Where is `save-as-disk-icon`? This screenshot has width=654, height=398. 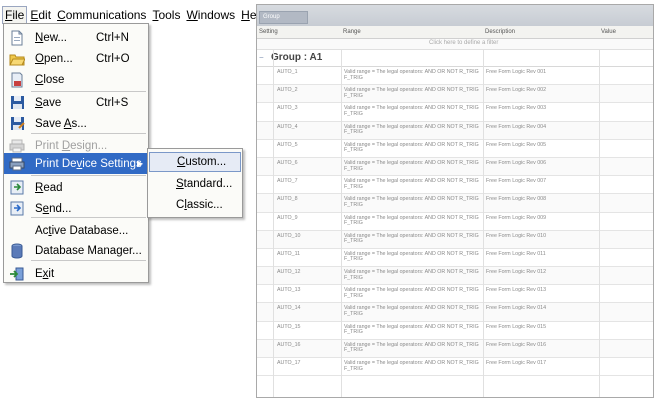 save-as-disk-icon is located at coordinates (17, 124).